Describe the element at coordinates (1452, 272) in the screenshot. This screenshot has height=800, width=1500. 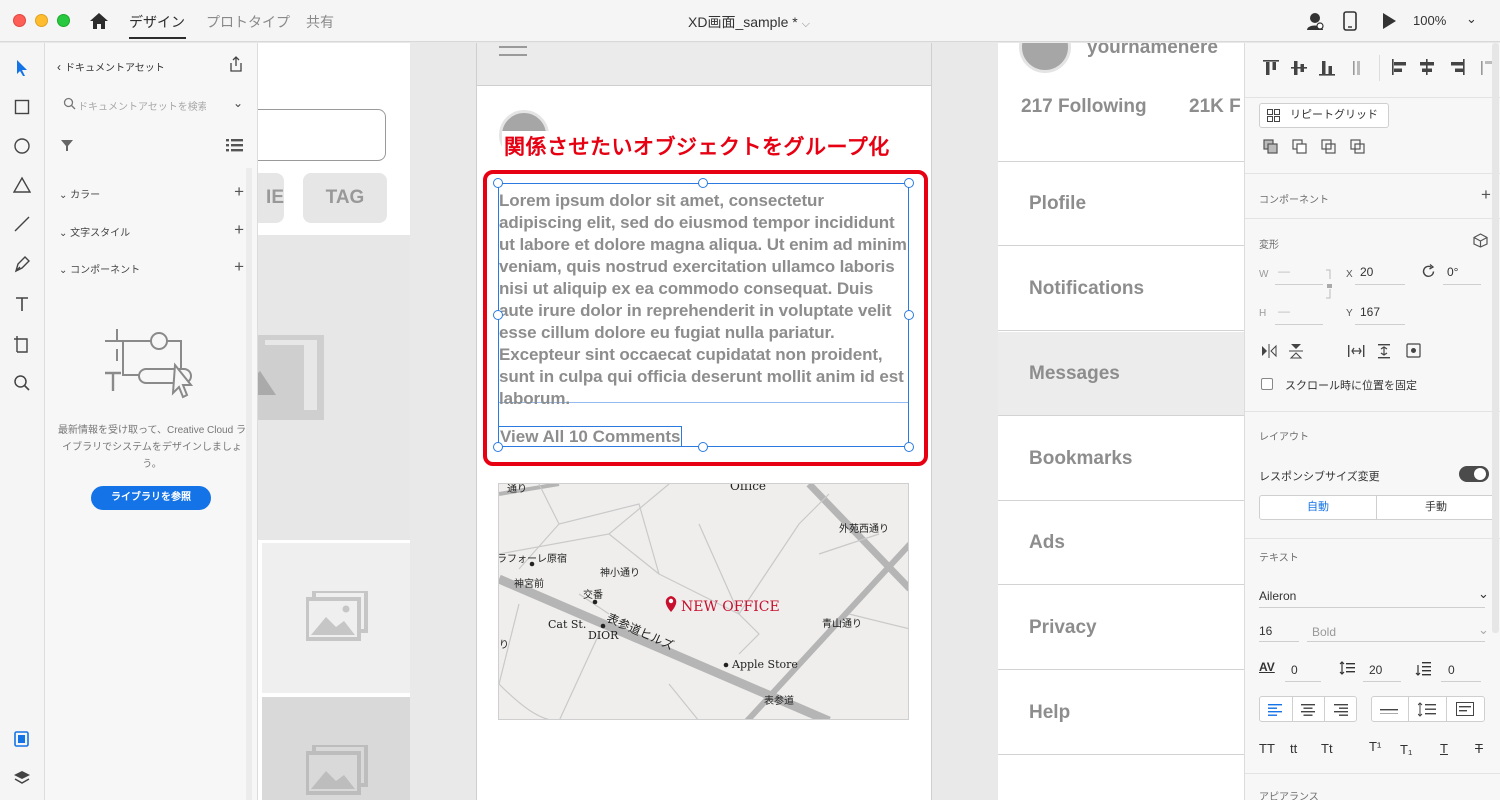
I see `rotation-field: 0°` at that location.